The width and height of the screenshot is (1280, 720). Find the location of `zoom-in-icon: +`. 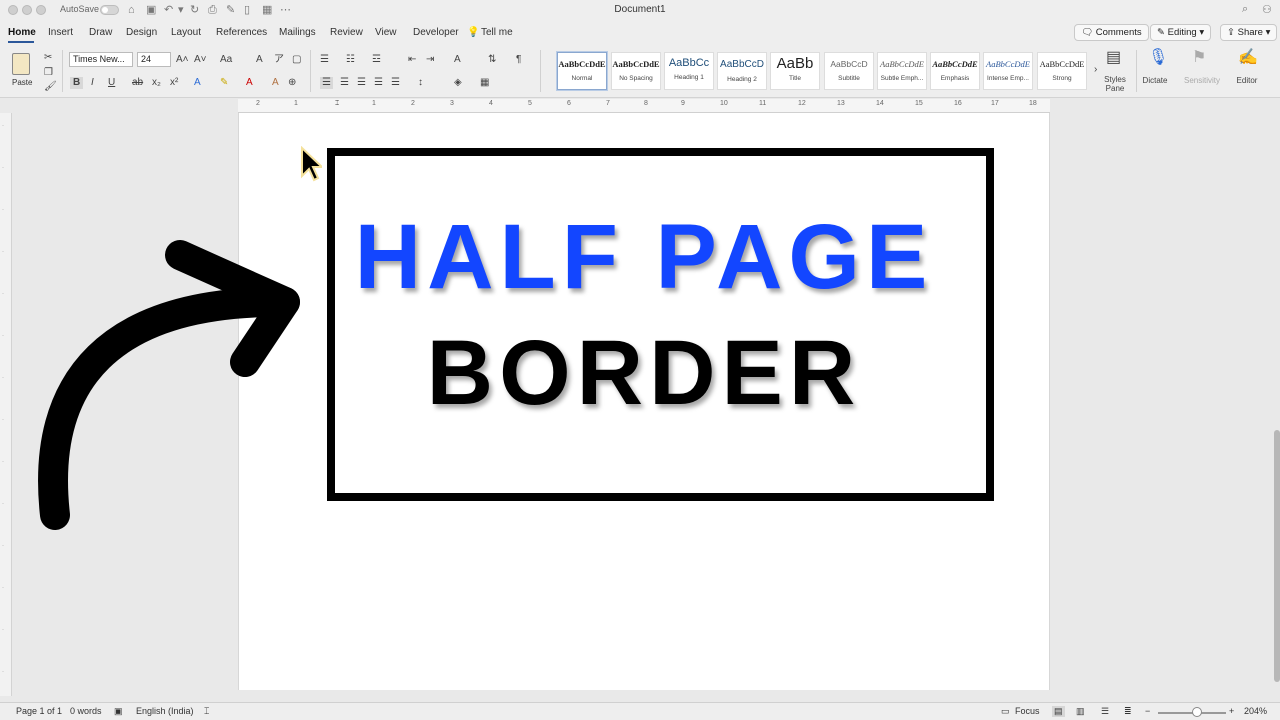

zoom-in-icon: + is located at coordinates (1231, 711).